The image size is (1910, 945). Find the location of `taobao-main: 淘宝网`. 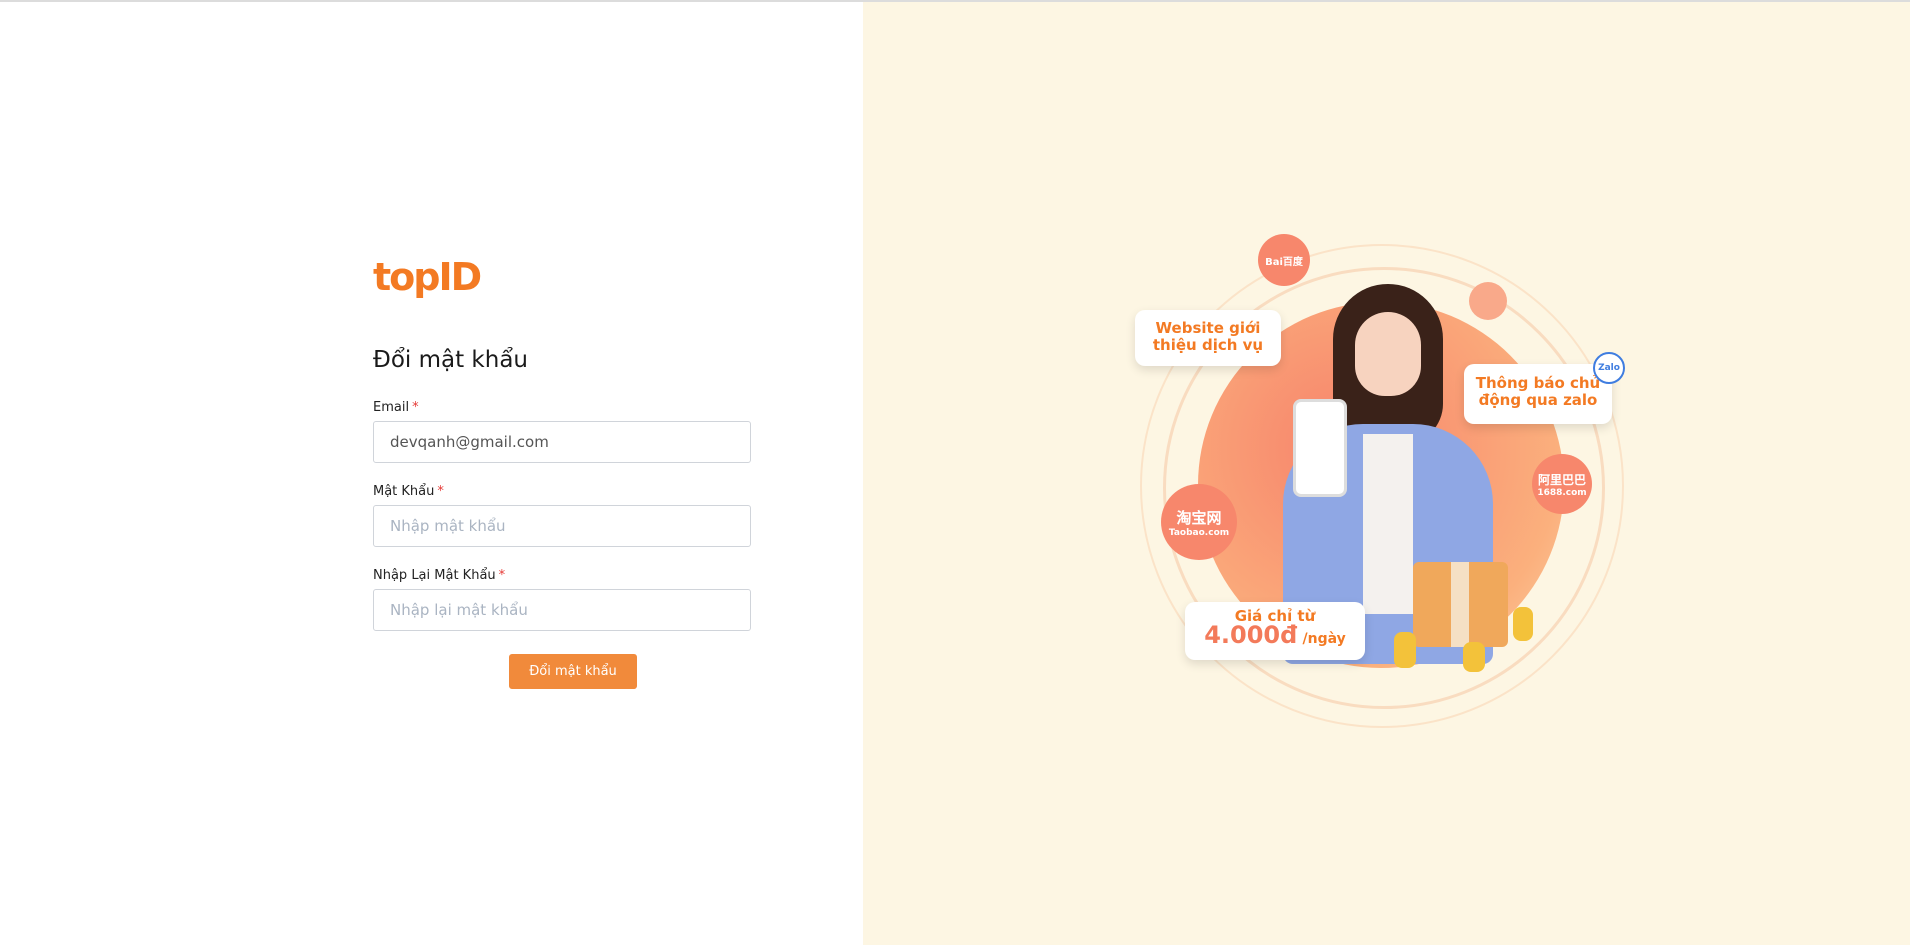

taobao-main: 淘宝网 is located at coordinates (1199, 517).